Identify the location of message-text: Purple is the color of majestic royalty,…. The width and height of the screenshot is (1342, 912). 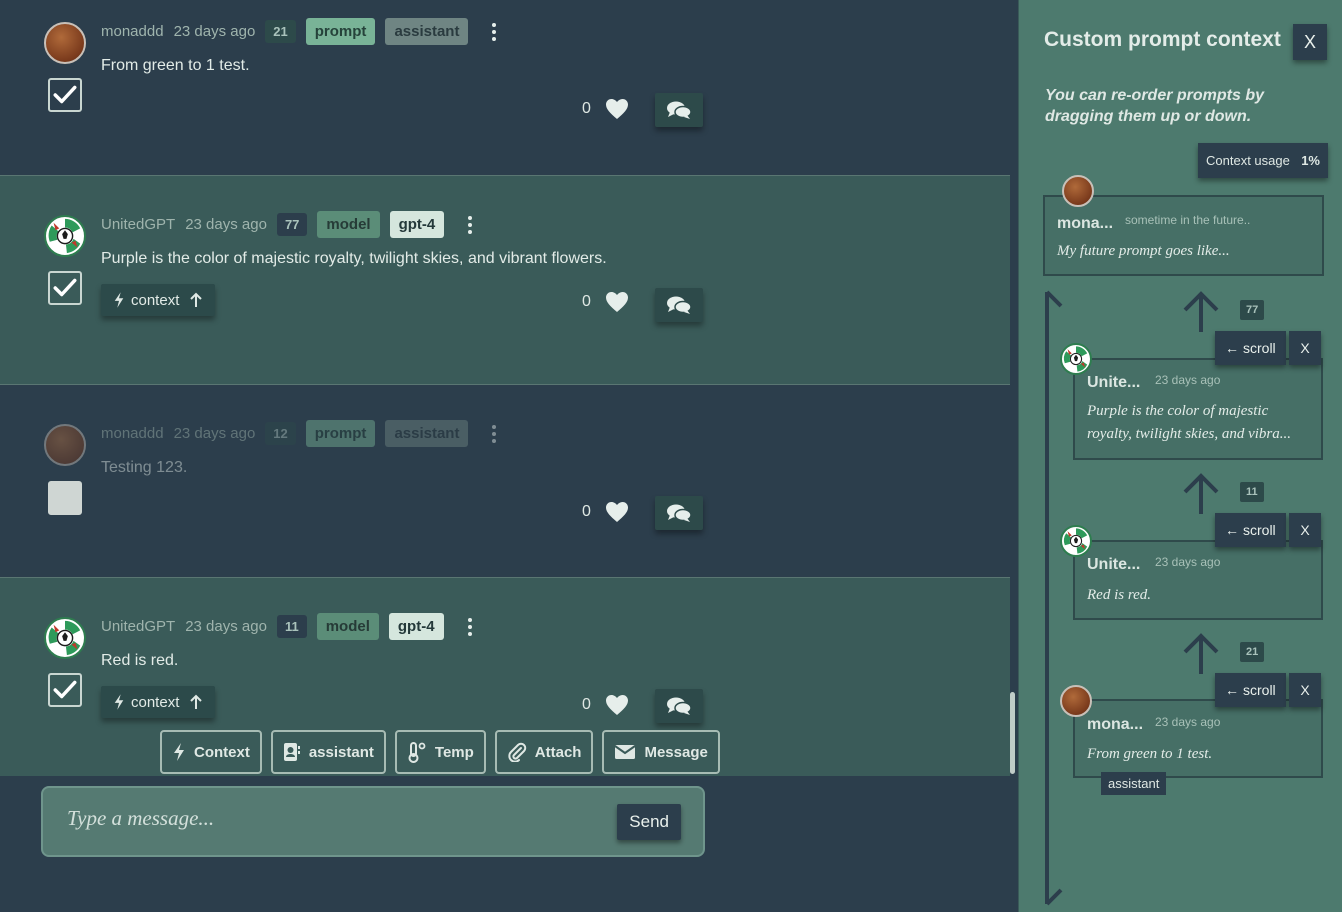
(354, 258).